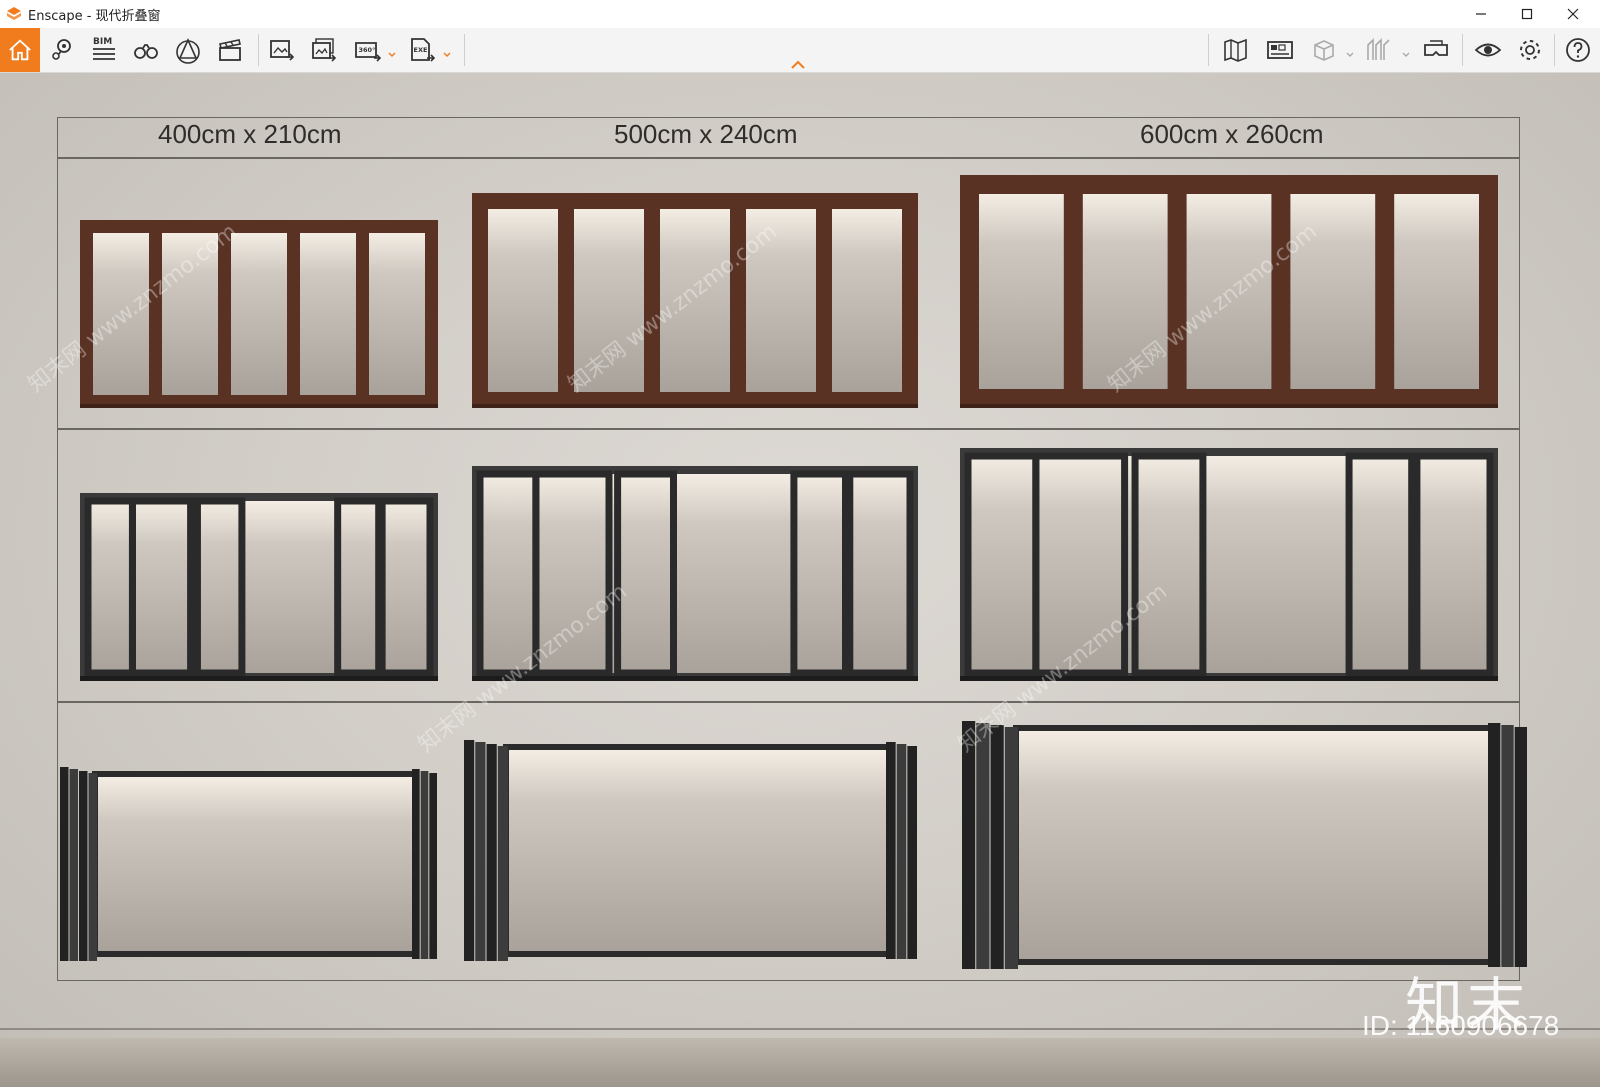 This screenshot has height=1087, width=1600. Describe the element at coordinates (1236, 50) in the screenshot. I see `map-button` at that location.